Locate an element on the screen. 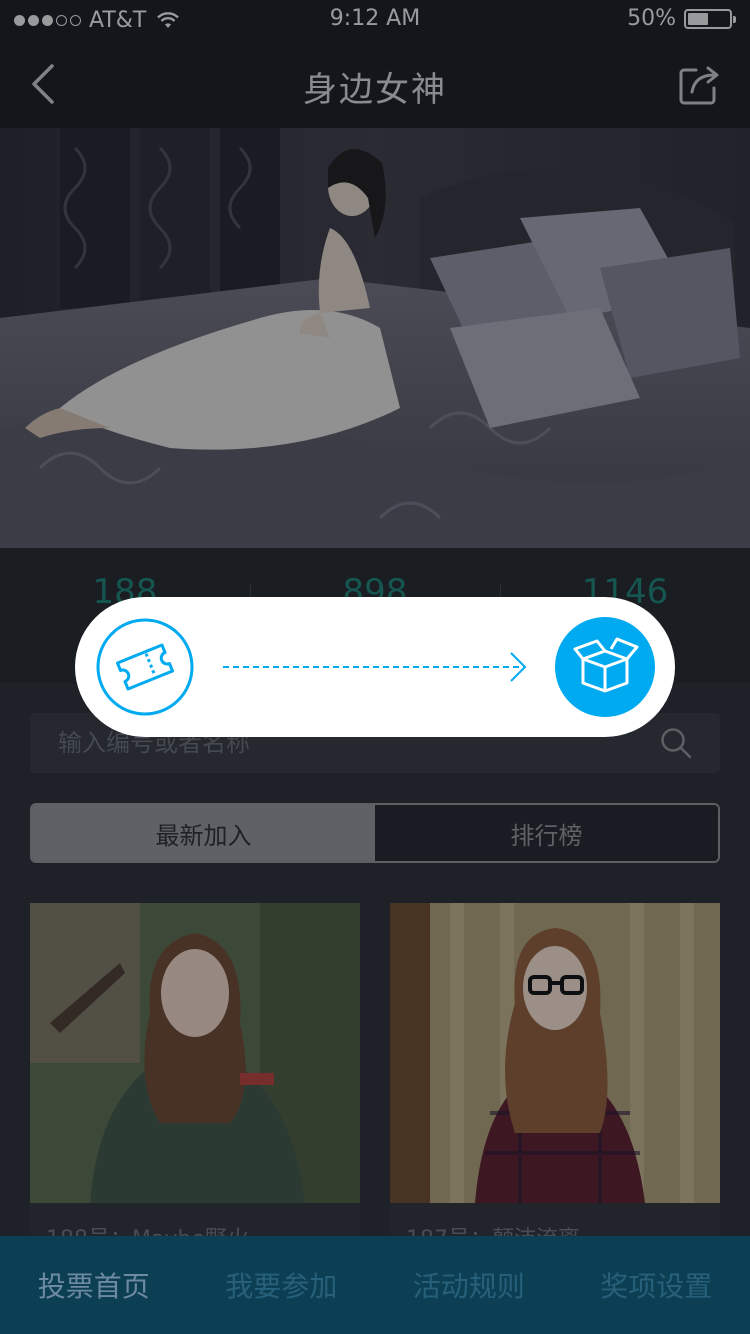 This screenshot has width=750, height=1334. ticket-to-gift-popup is located at coordinates (375, 667).